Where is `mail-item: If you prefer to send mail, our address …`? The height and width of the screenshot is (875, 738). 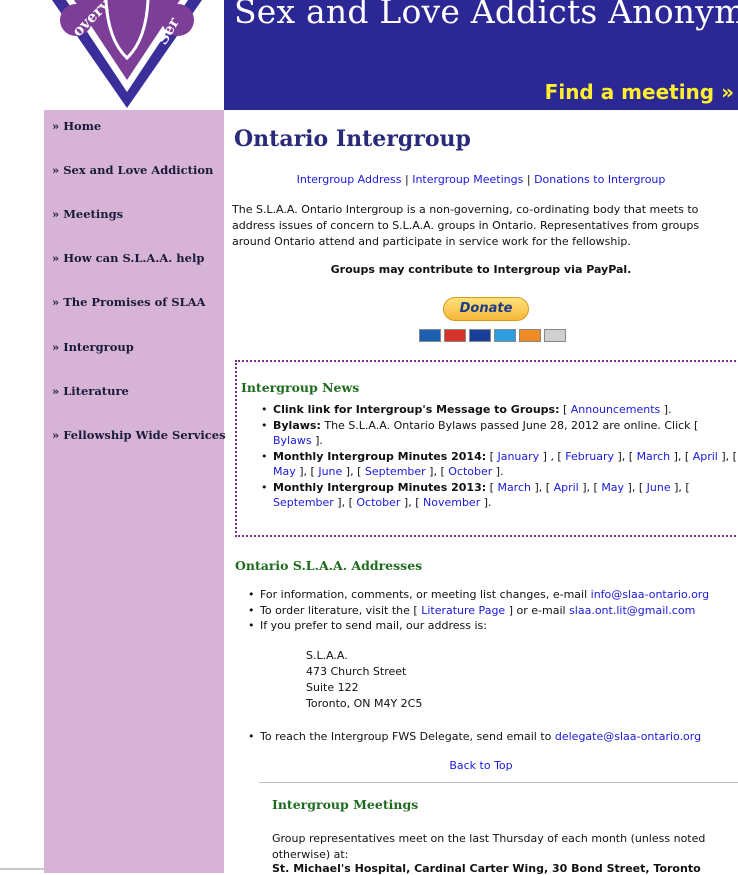 mail-item: If you prefer to send mail, our address … is located at coordinates (481, 626).